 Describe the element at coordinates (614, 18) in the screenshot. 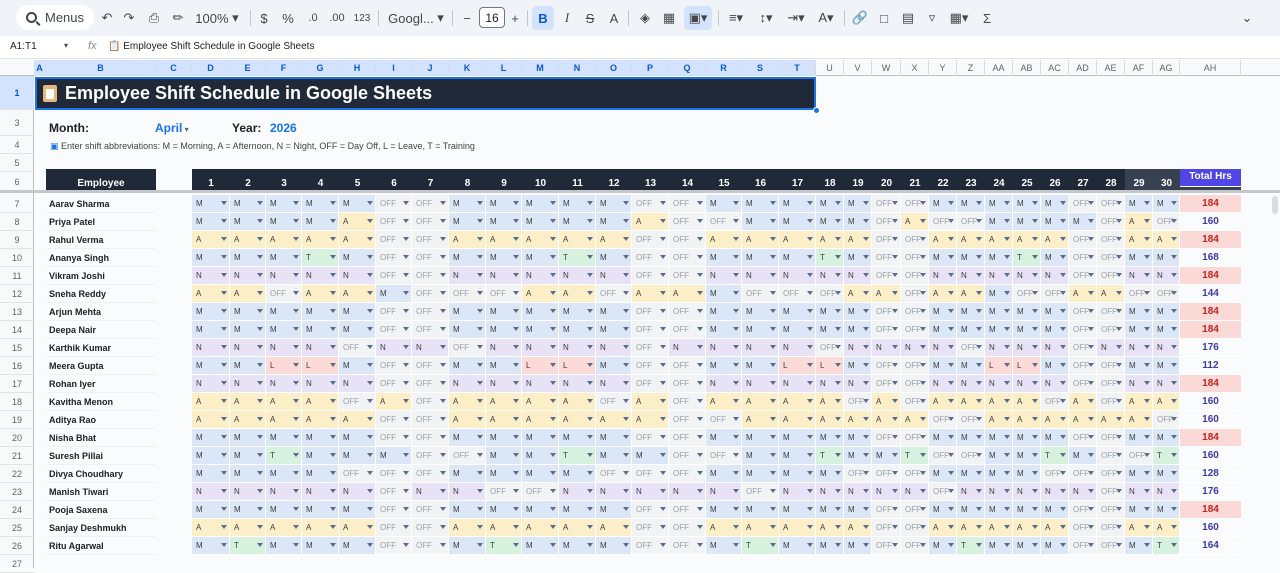

I see `text-color-button: A` at that location.